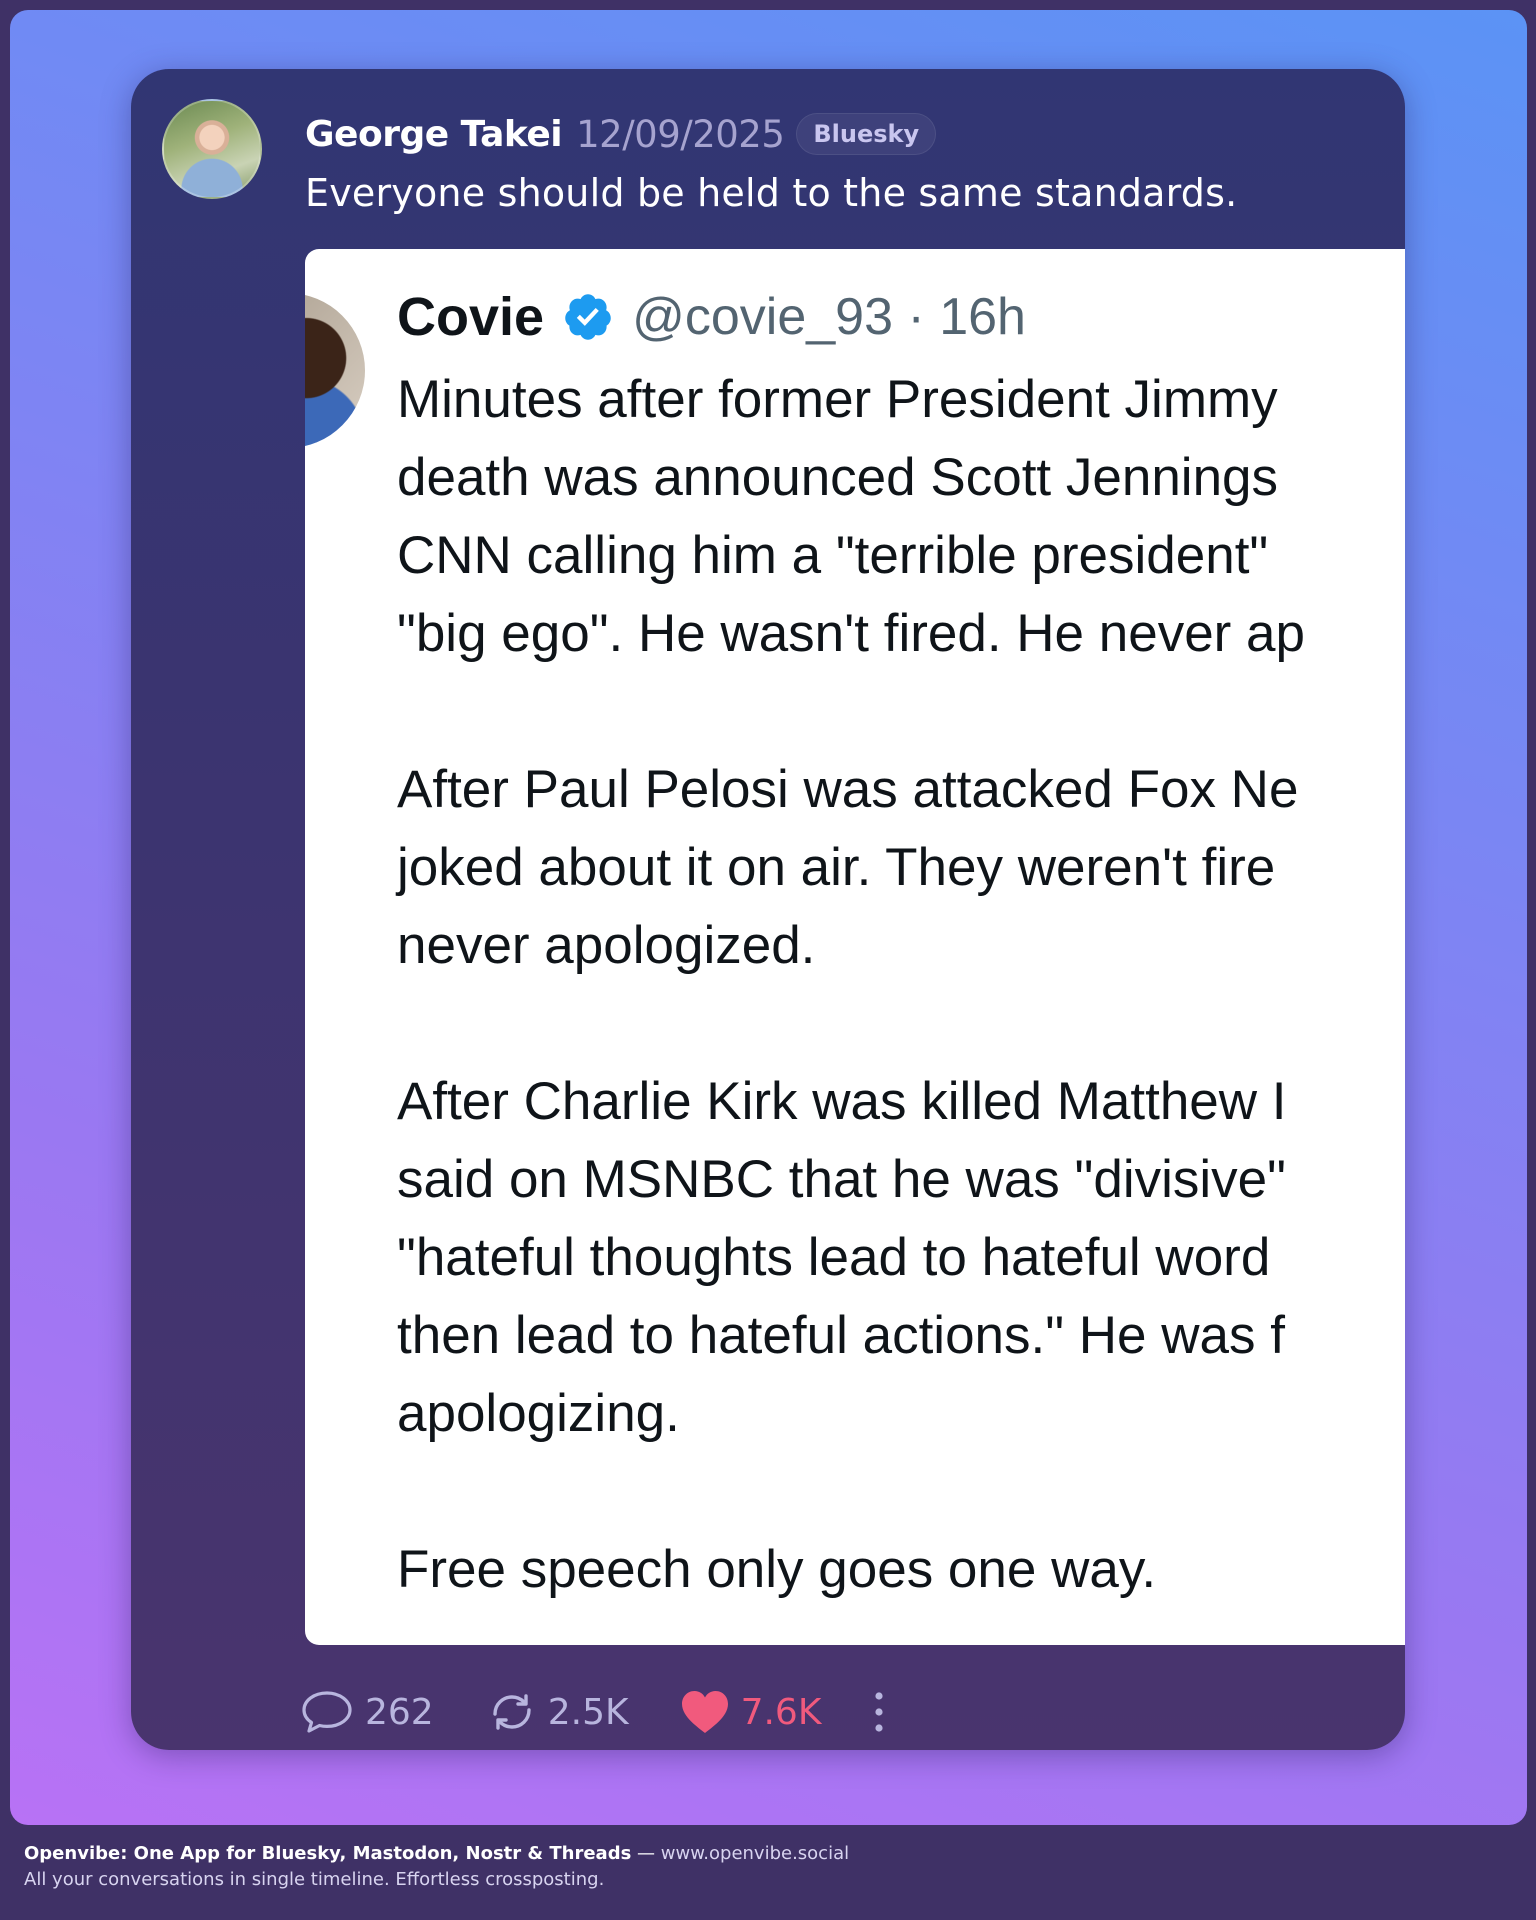 This screenshot has width=1536, height=1920. I want to click on repost-count: 2.5K, so click(588, 1712).